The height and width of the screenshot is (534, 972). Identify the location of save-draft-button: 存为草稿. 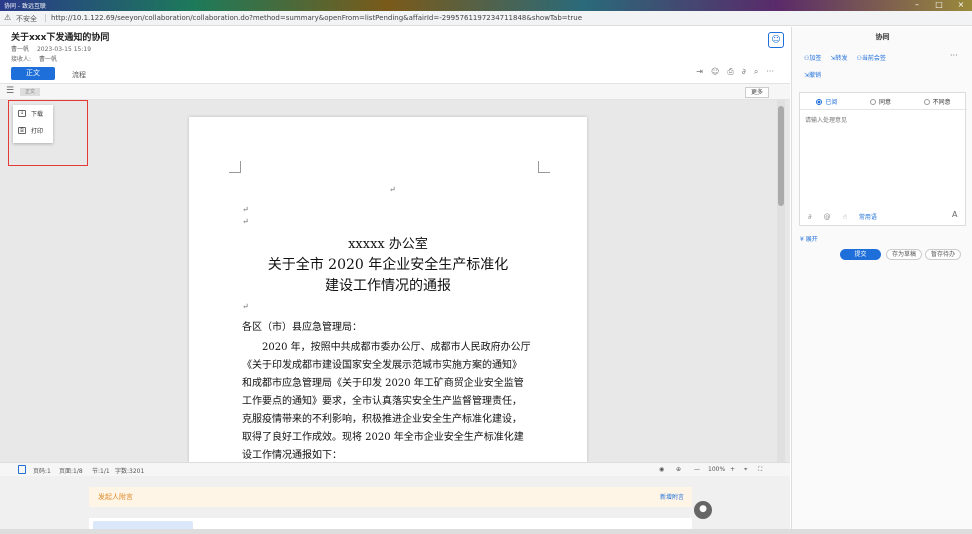
(904, 254).